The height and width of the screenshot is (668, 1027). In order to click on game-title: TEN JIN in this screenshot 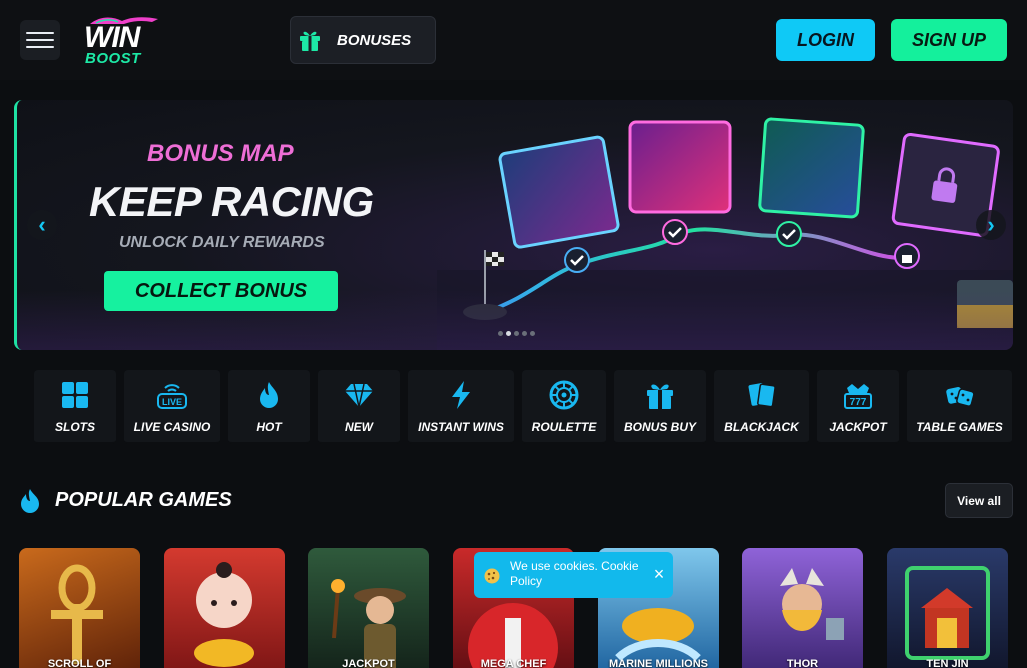, I will do `click(947, 663)`.